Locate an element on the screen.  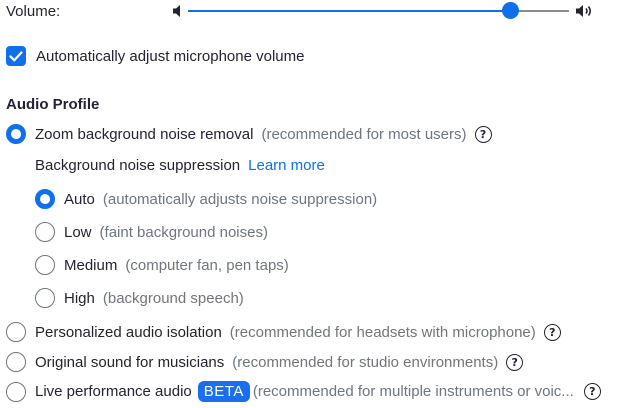
profile-radio-original-sound is located at coordinates (16, 362).